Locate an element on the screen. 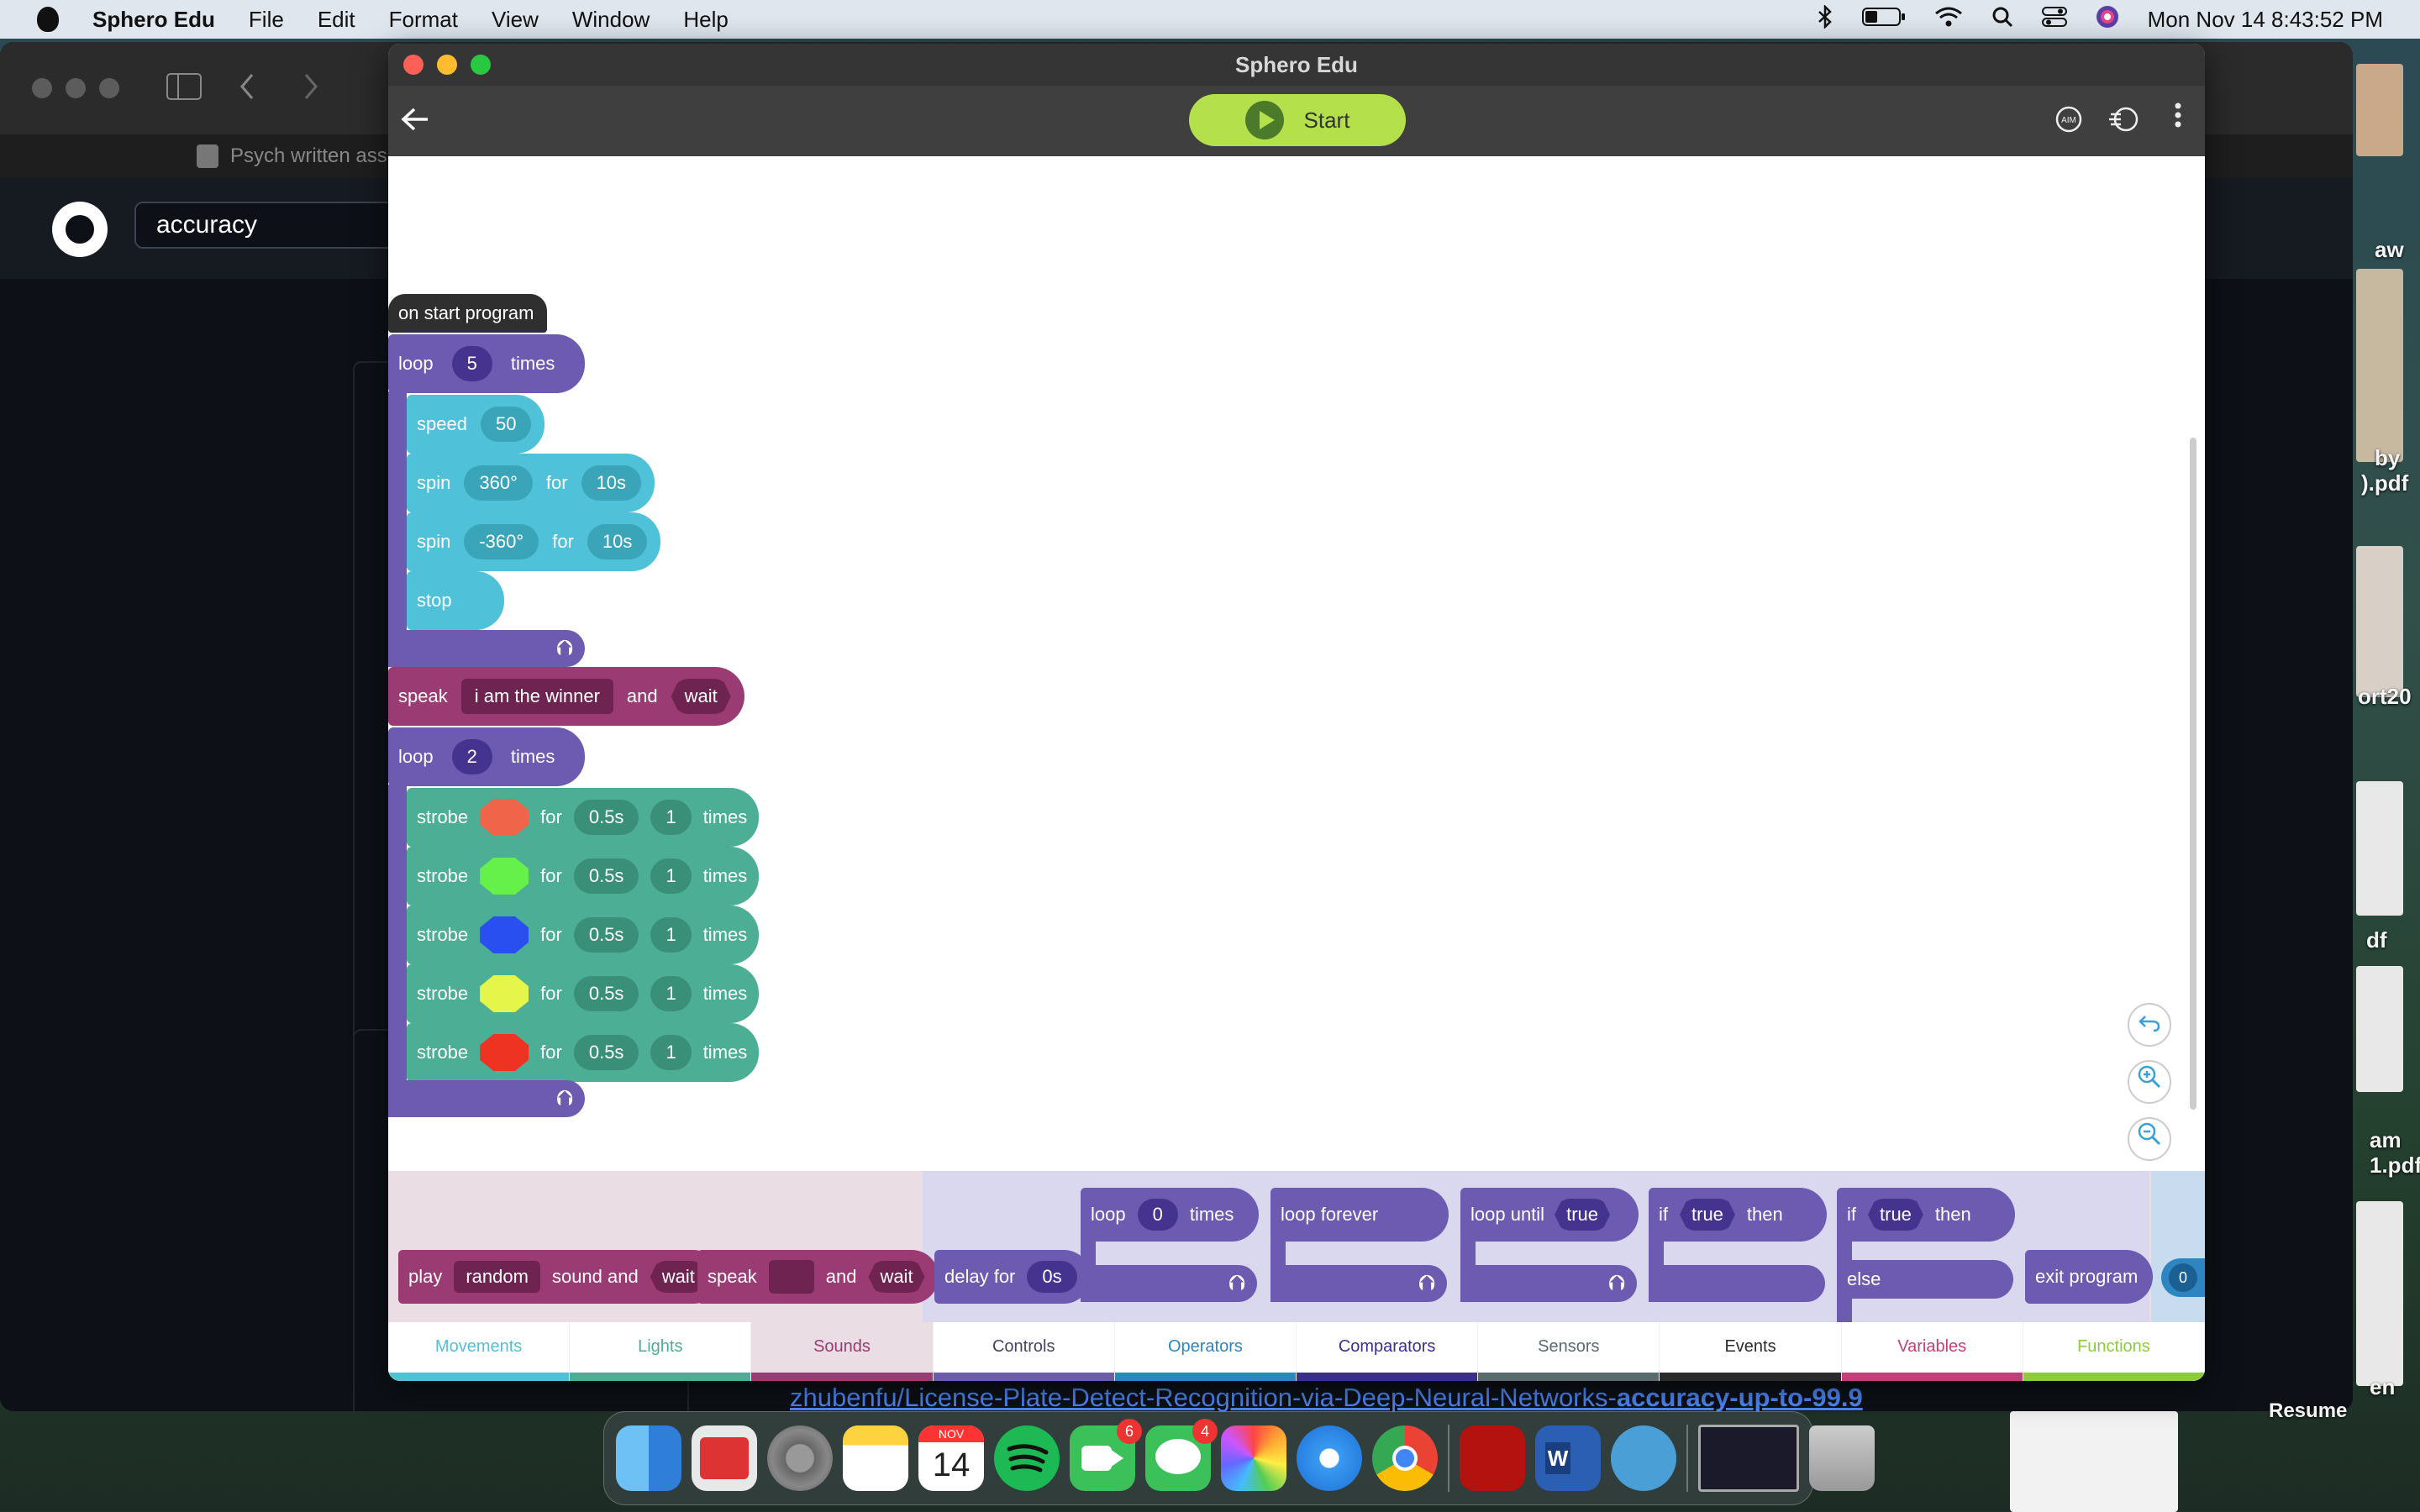 Image resolution: width=2420 pixels, height=1512 pixels. loop-block: loop 5 times is located at coordinates (486, 363).